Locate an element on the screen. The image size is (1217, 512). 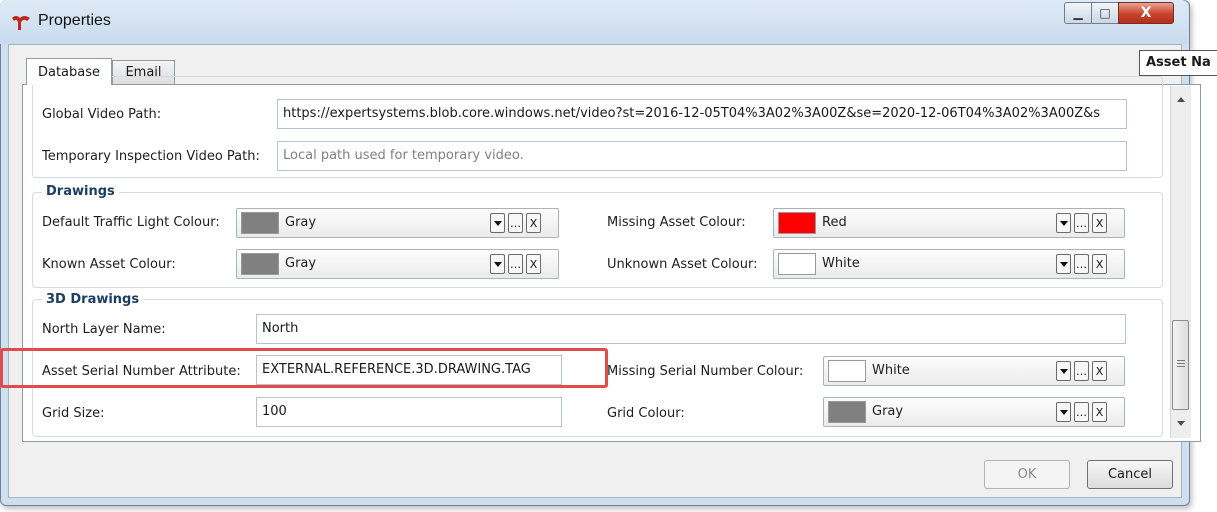
window-title: Properties is located at coordinates (74, 20).